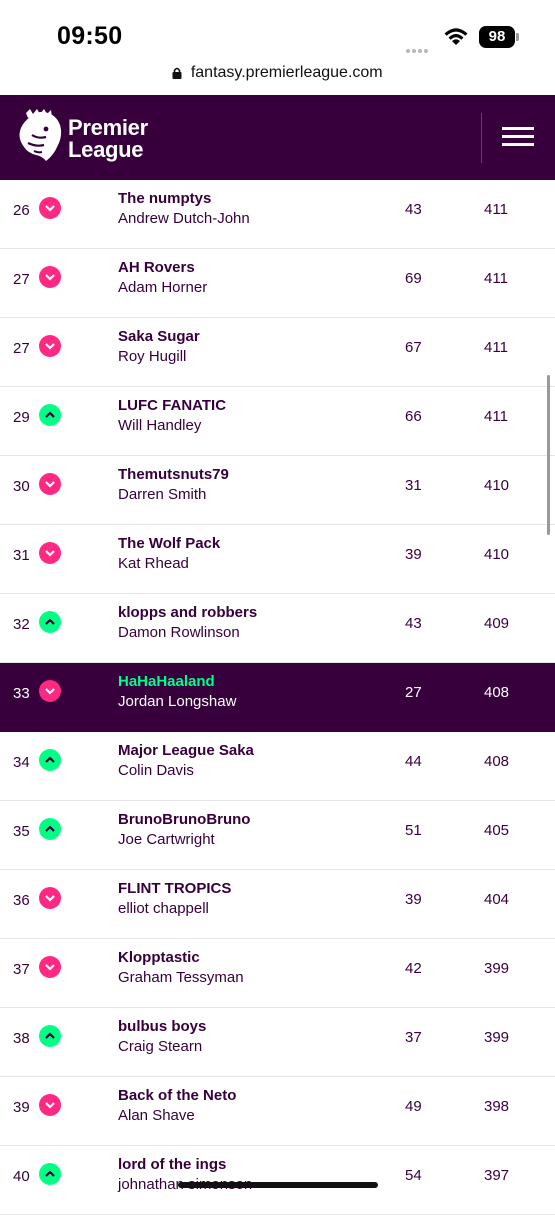  I want to click on team-name: Major League Saka, so click(186, 750).